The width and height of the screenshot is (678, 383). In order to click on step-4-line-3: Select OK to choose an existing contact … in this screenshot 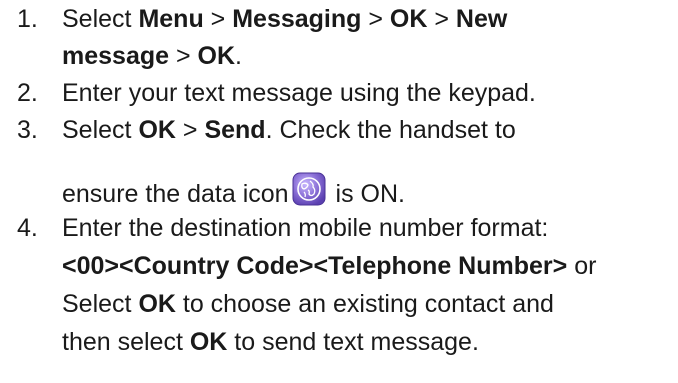, I will do `click(308, 304)`.